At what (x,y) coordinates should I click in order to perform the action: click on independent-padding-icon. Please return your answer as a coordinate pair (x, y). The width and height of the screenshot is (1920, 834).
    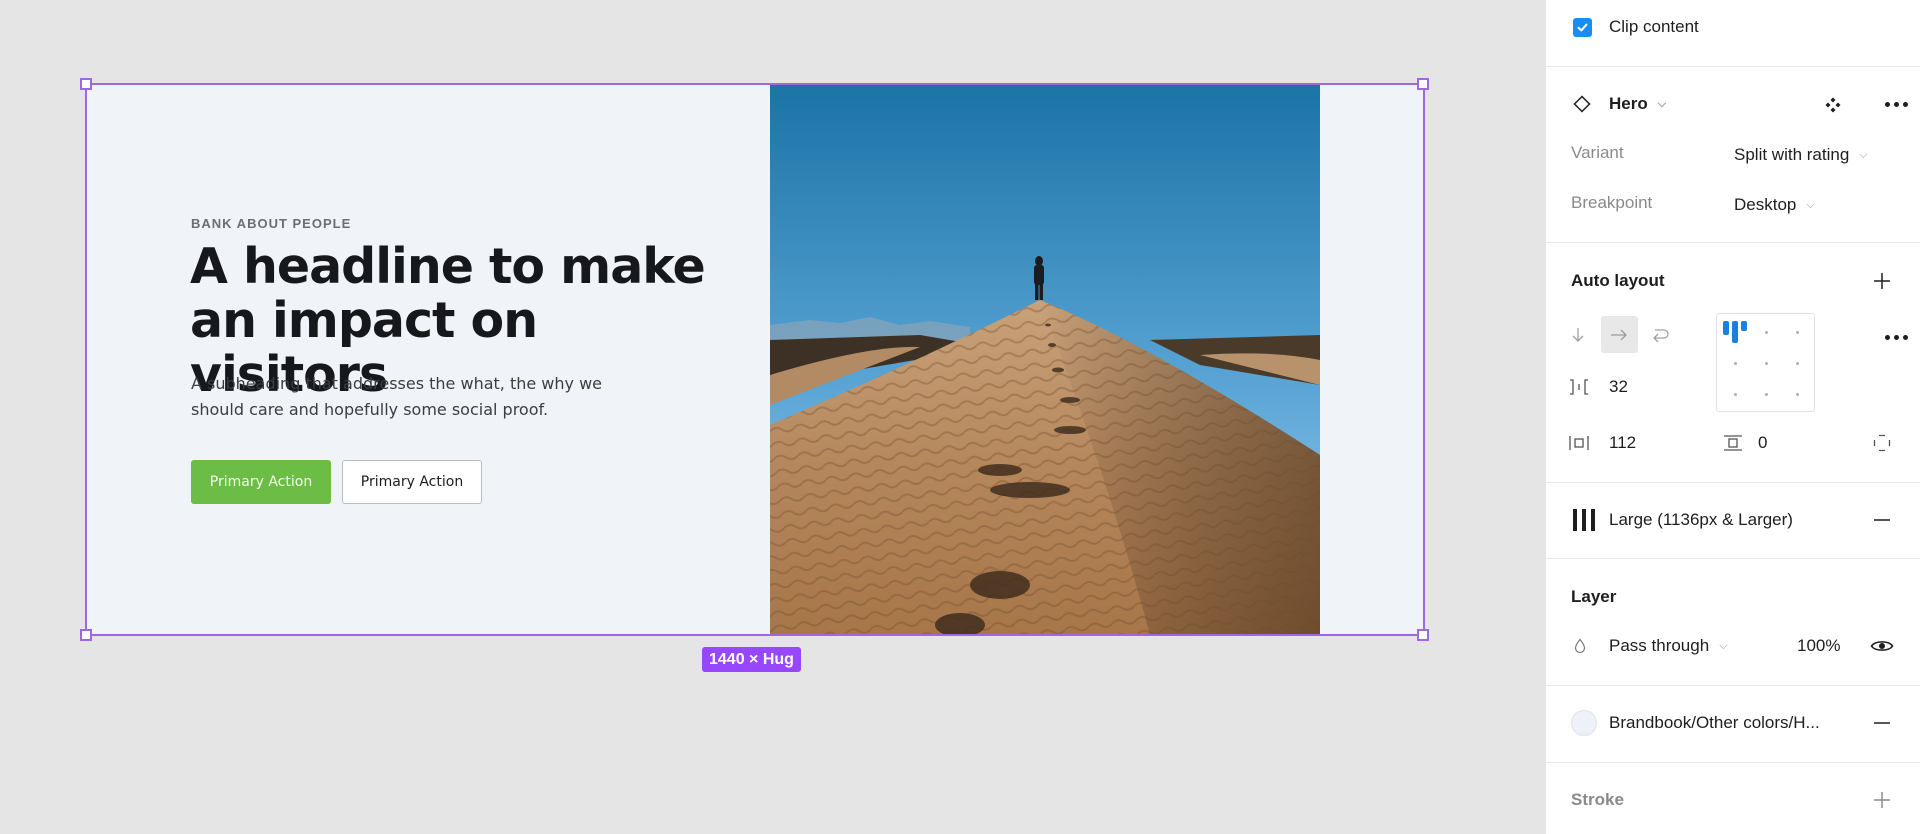
    Looking at the image, I should click on (1882, 443).